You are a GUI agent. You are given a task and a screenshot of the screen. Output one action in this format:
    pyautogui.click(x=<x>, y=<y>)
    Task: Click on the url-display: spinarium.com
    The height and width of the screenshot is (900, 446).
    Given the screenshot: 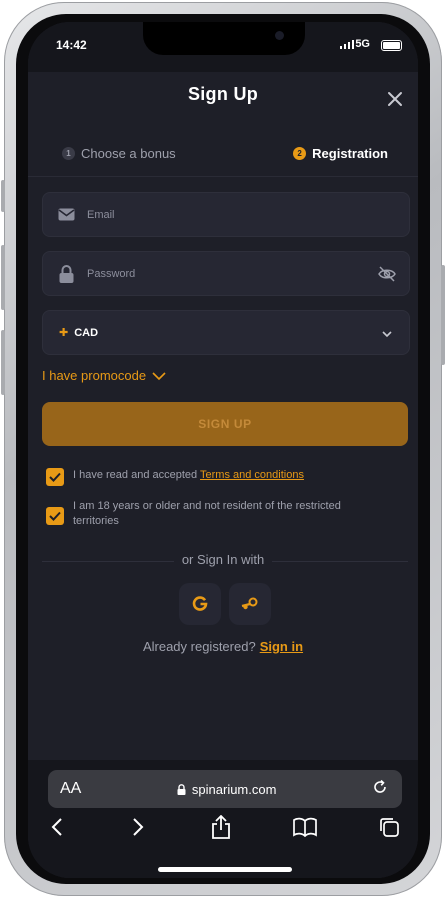 What is the action you would take?
    pyautogui.click(x=226, y=789)
    